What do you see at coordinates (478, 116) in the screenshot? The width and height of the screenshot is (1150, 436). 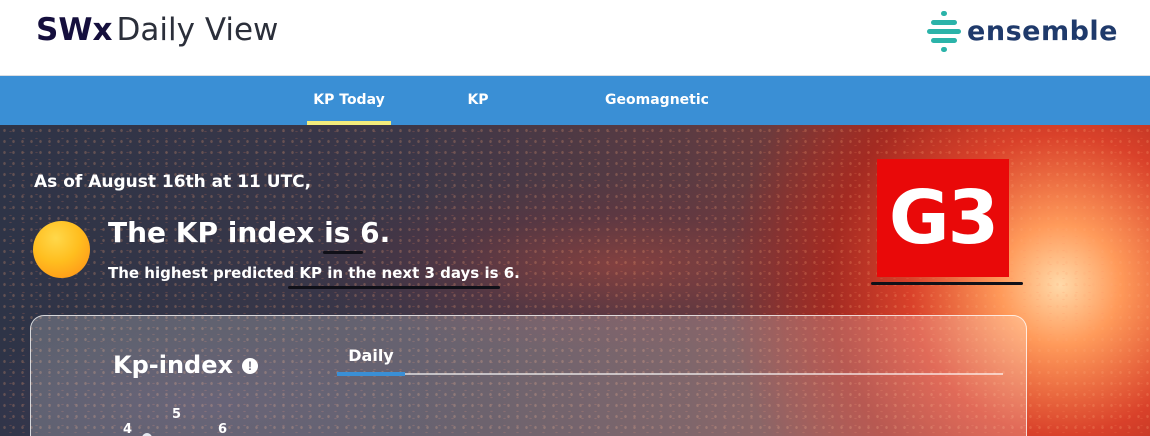 I see `tab-kp-probability: KP Probability` at bounding box center [478, 116].